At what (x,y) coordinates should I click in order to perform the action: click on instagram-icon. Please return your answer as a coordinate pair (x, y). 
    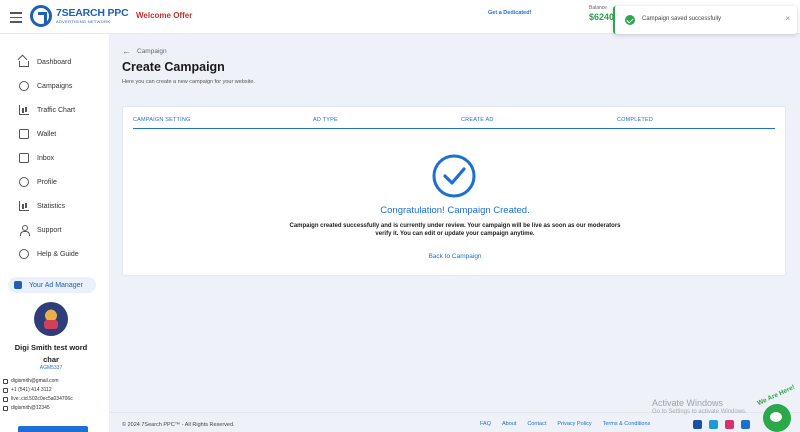
    Looking at the image, I should click on (729, 424).